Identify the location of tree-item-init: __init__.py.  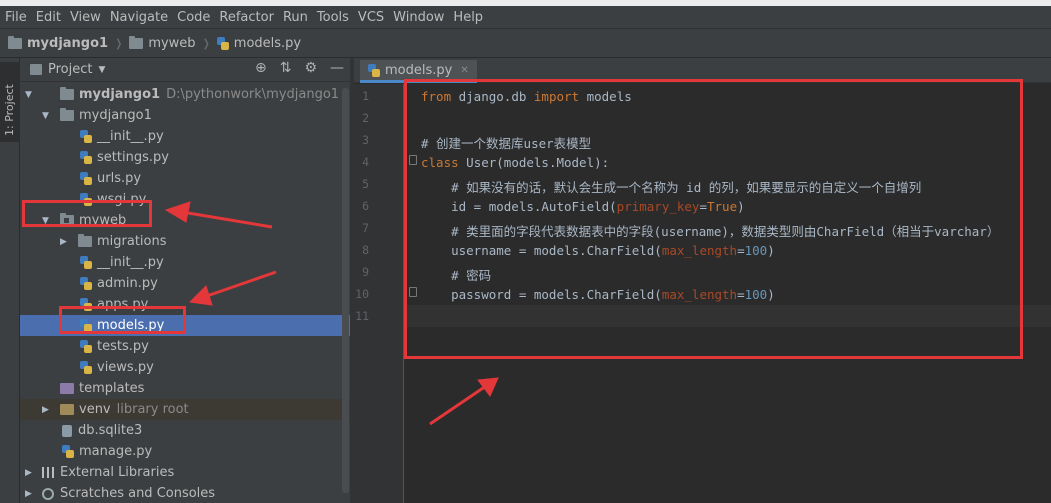
(185, 136).